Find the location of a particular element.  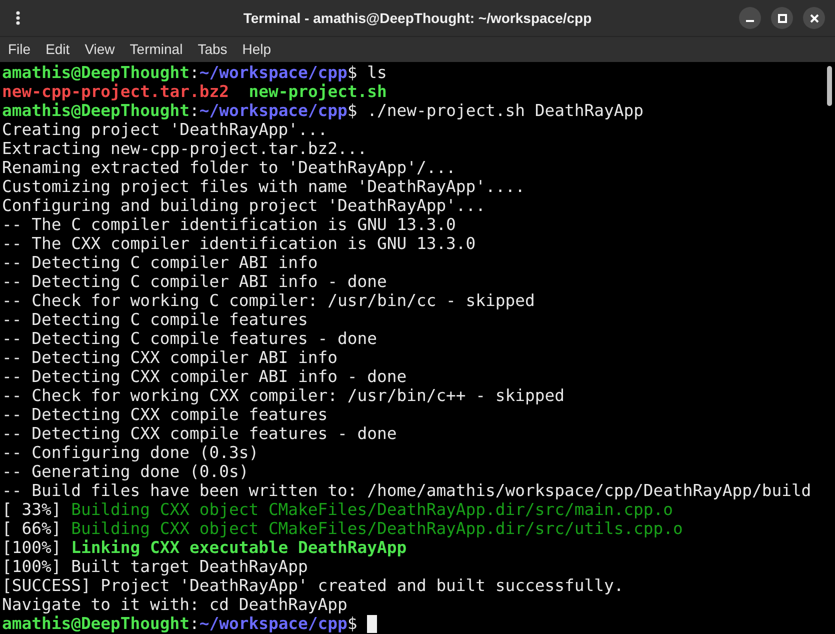

output-text: [ 33%] is located at coordinates (32, 509).